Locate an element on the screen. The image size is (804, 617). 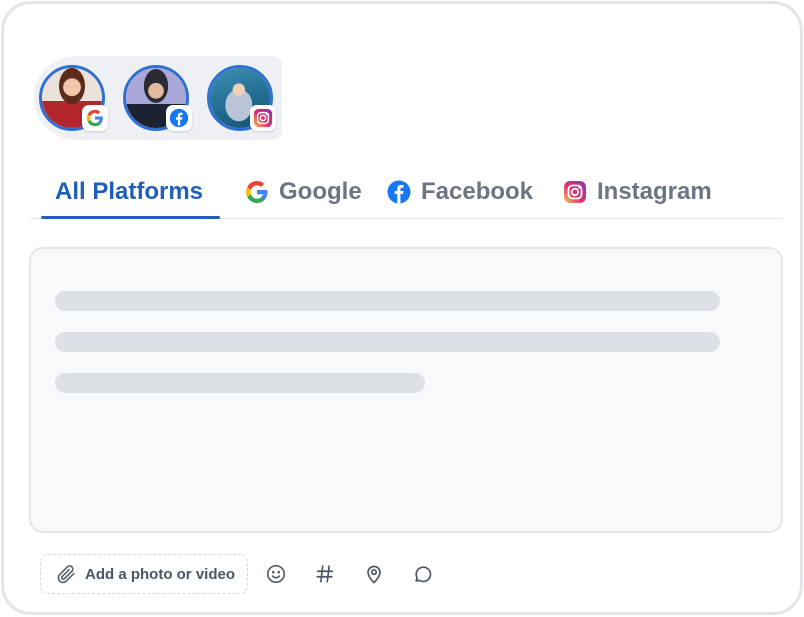
tab-label: All Platforms is located at coordinates (129, 191).